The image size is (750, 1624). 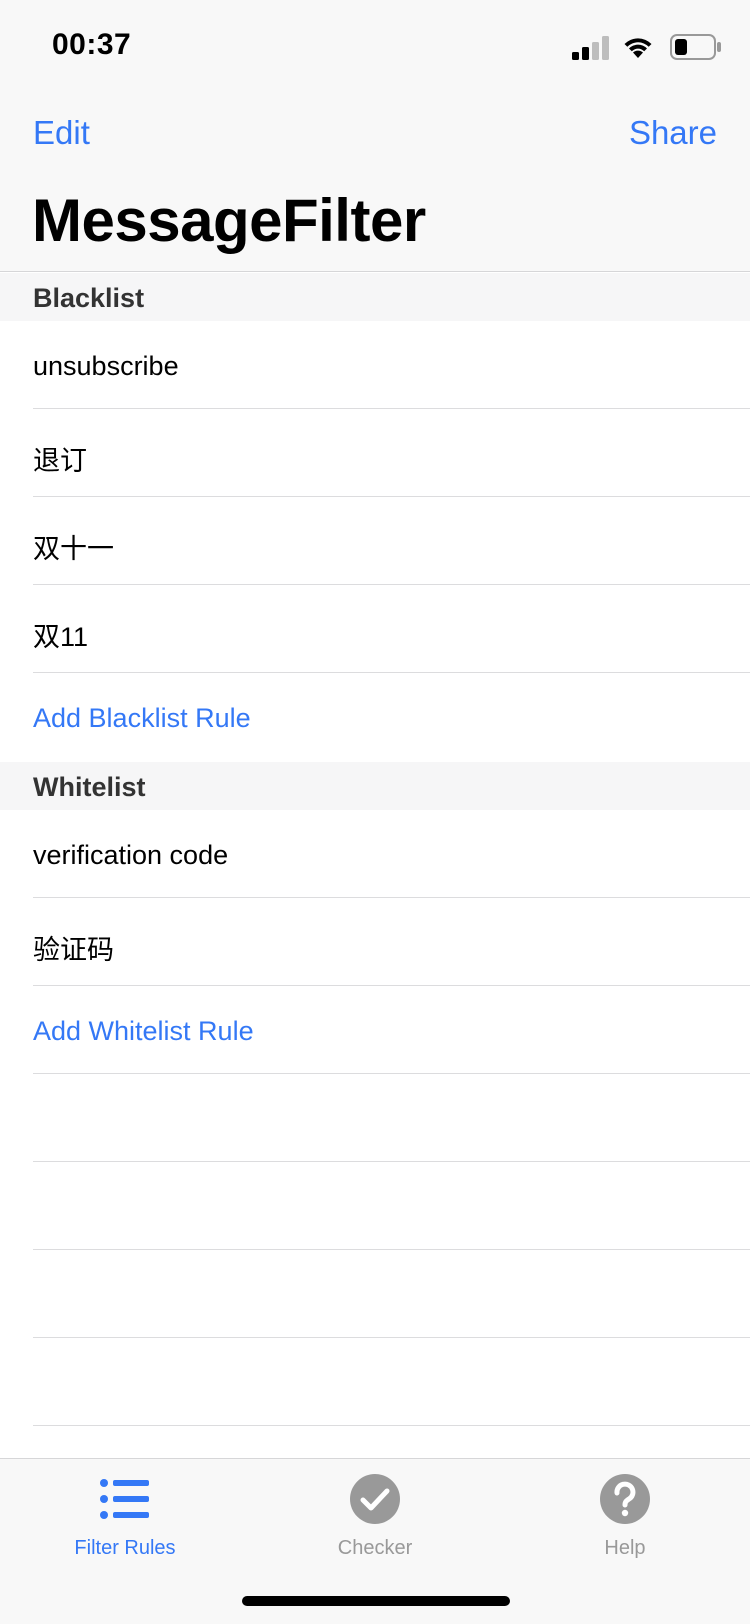 I want to click on tab-help: Help, so click(x=625, y=1523).